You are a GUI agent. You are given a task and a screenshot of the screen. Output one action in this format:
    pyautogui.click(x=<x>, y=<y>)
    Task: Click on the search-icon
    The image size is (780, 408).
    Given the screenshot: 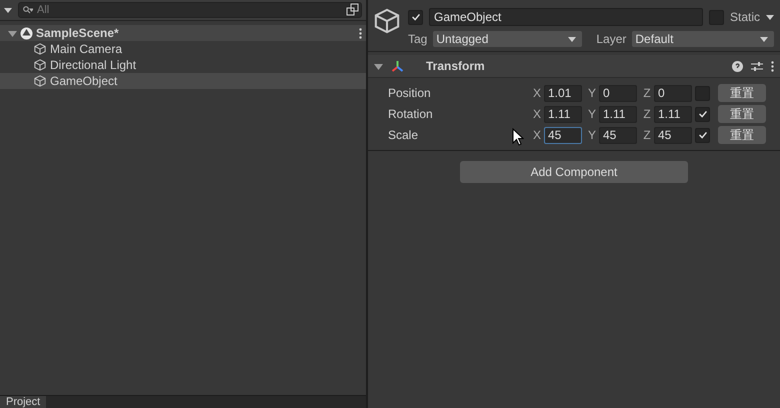 What is the action you would take?
    pyautogui.click(x=28, y=10)
    